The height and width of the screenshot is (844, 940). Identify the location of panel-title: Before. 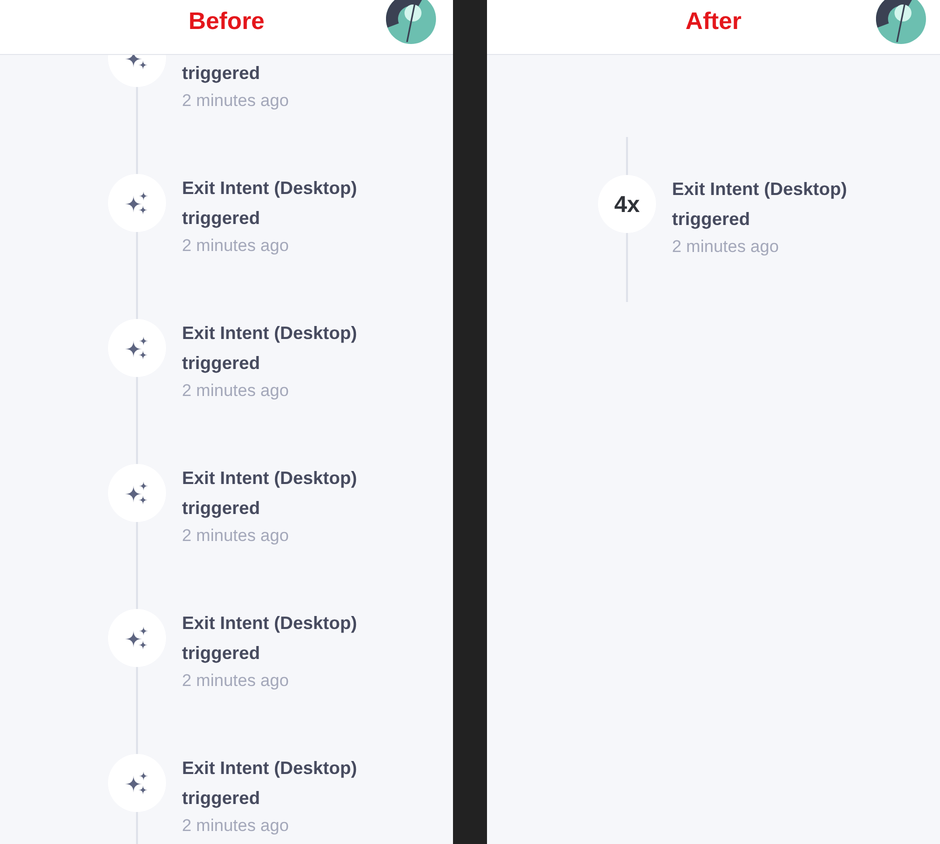
(226, 22).